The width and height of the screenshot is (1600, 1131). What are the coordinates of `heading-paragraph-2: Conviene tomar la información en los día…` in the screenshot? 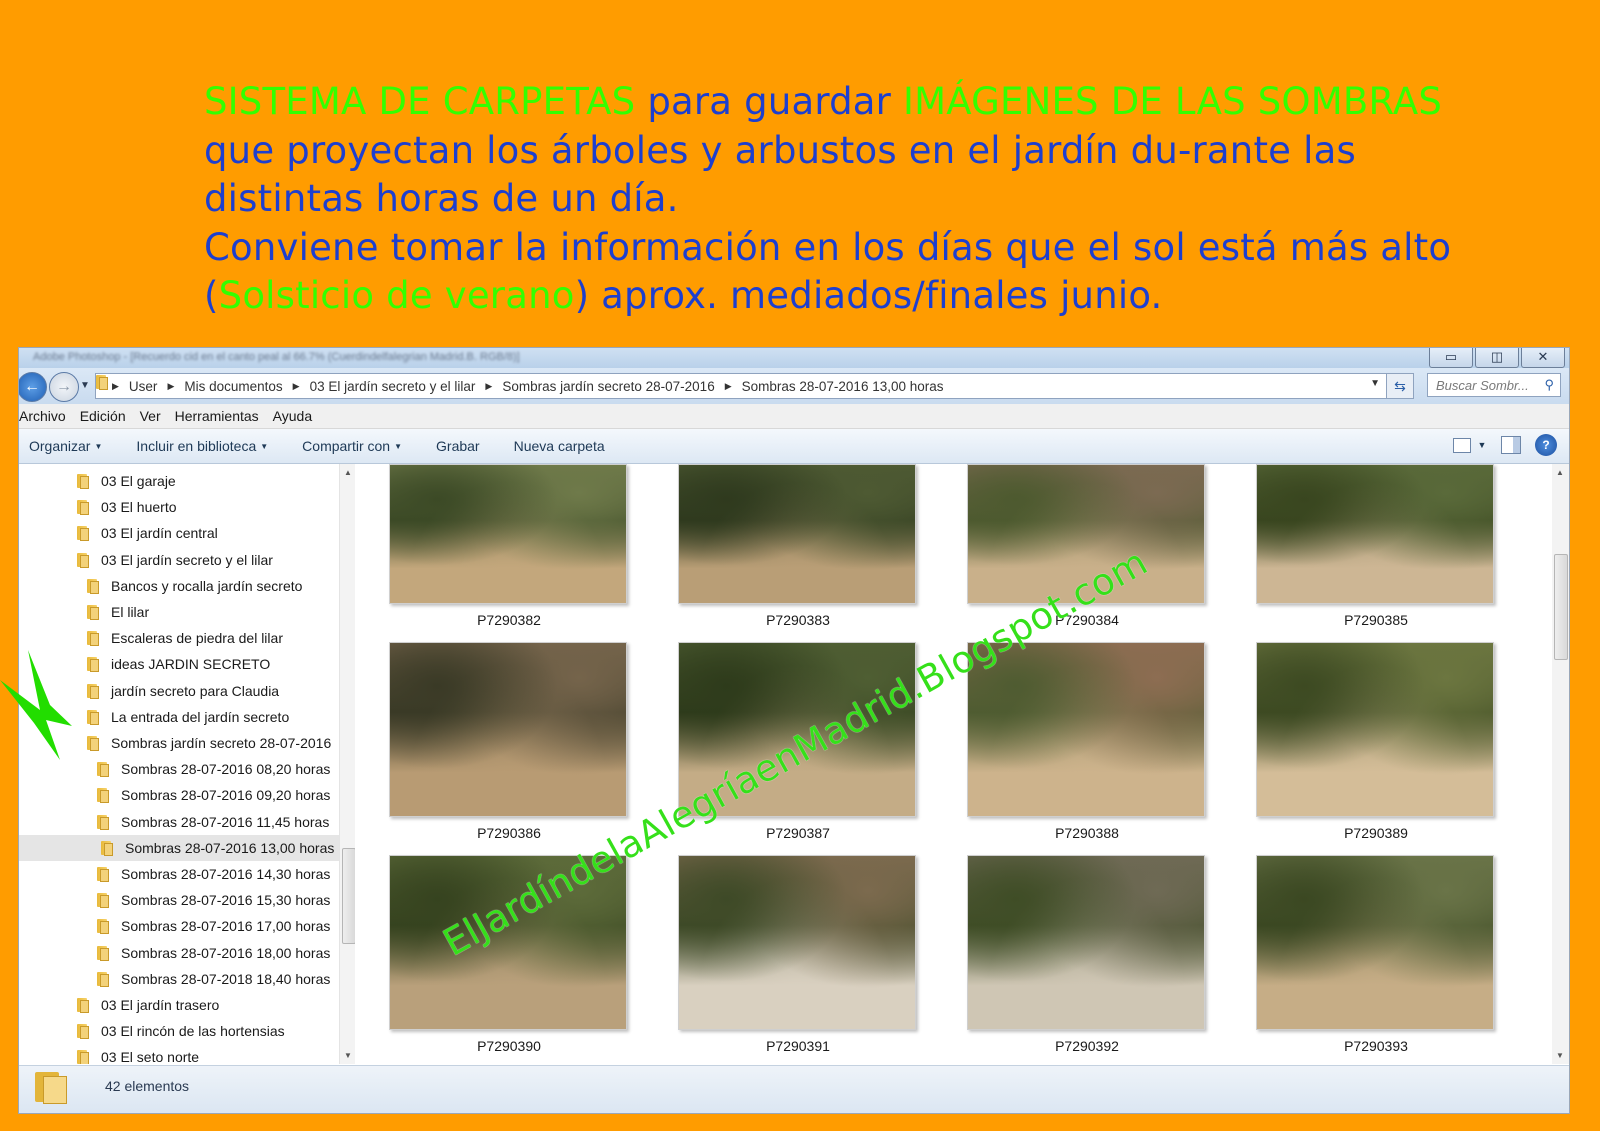 It's located at (829, 272).